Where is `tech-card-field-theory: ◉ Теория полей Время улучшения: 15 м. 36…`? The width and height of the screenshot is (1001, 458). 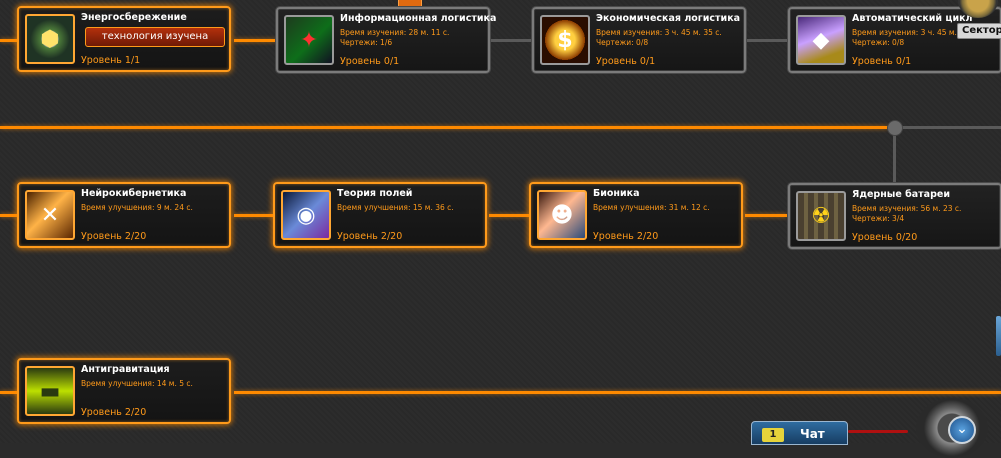 tech-card-field-theory: ◉ Теория полей Время улучшения: 15 м. 36… is located at coordinates (380, 215).